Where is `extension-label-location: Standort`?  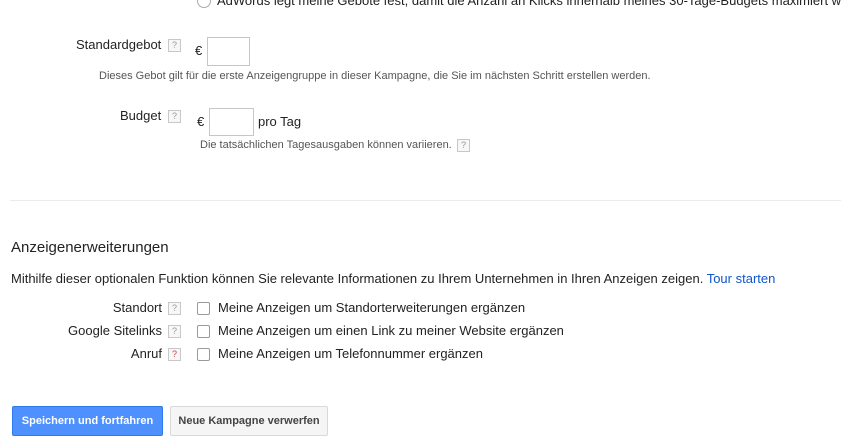
extension-label-location: Standort is located at coordinates (137, 307).